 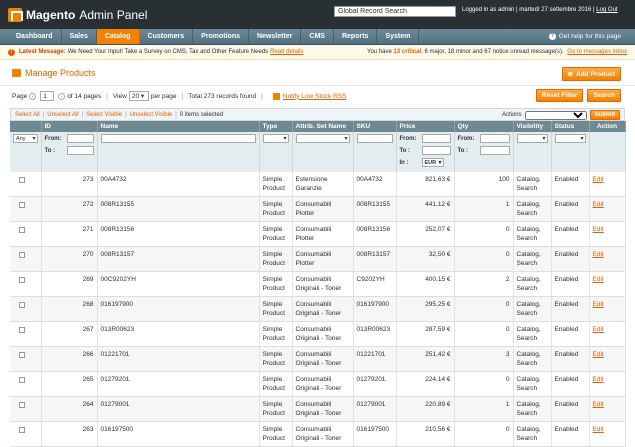 I want to click on next-page-icon: ›, so click(x=62, y=96).